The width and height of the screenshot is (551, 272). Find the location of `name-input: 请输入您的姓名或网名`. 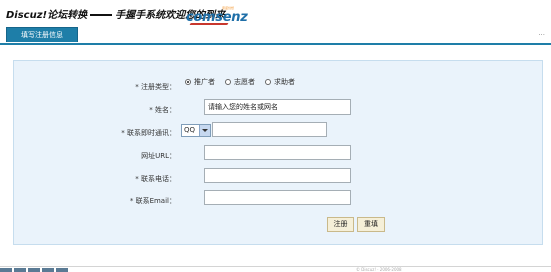

name-input: 请输入您的姓名或网名 is located at coordinates (277, 107).